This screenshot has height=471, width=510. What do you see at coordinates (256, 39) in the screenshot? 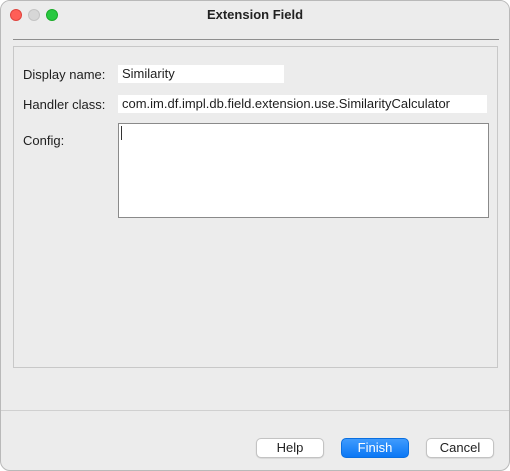
I see `top-separator` at bounding box center [256, 39].